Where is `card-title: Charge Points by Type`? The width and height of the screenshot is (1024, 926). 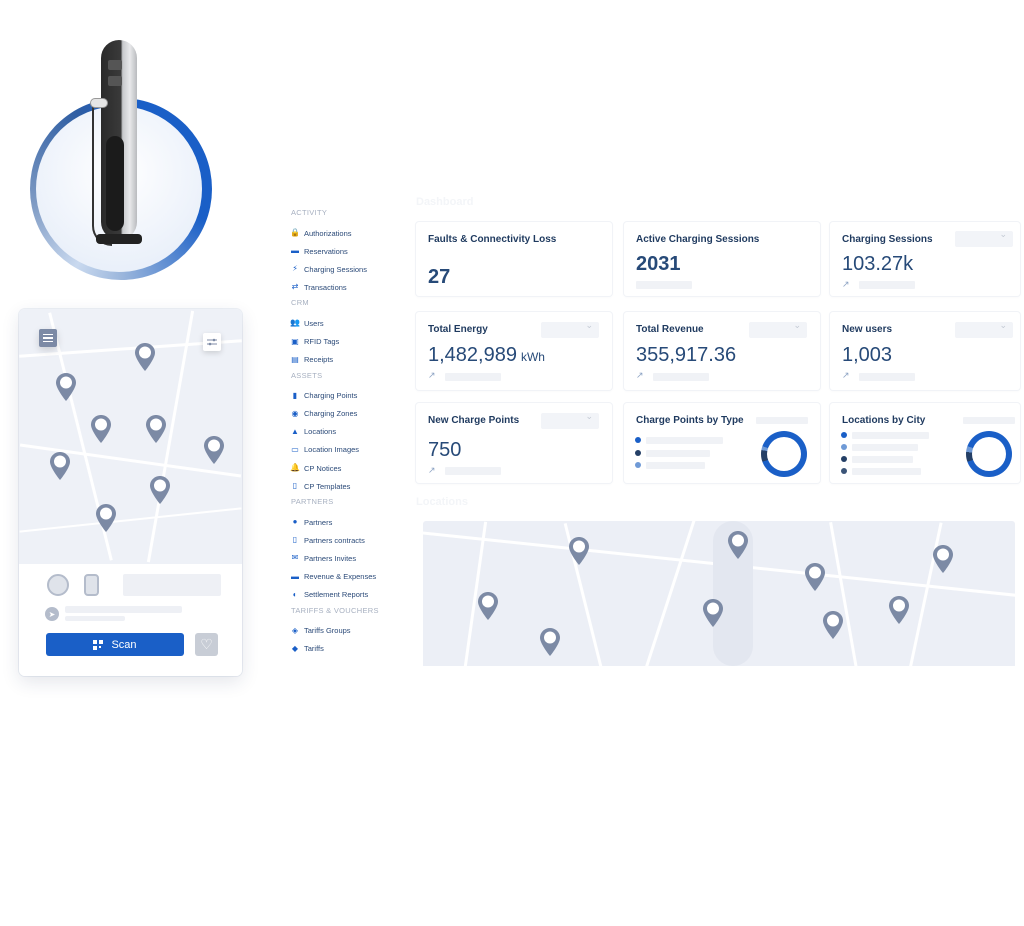
card-title: Charge Points by Type is located at coordinates (690, 420).